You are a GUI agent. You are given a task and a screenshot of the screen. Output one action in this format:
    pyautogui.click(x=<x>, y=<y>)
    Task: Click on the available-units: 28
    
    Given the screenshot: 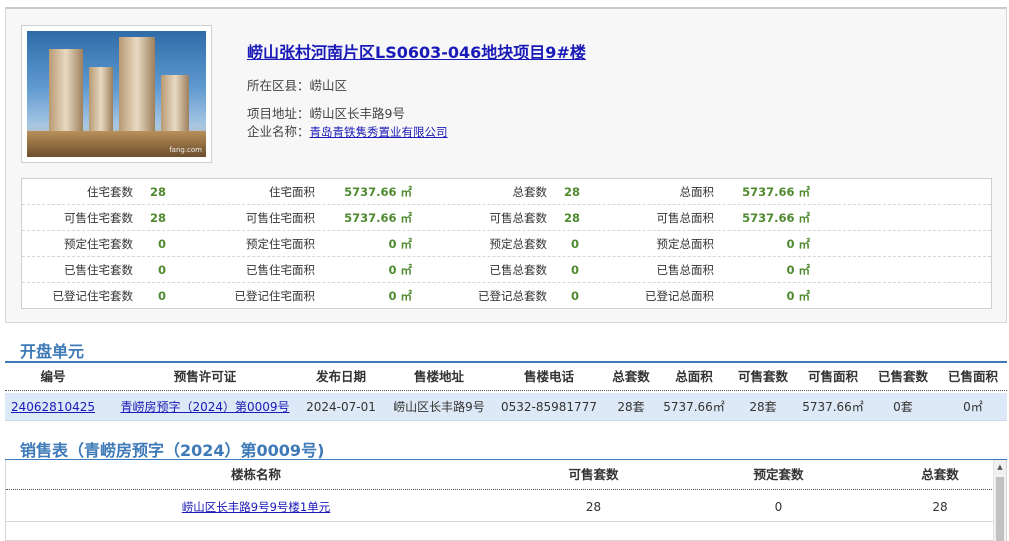 What is the action you would take?
    pyautogui.click(x=593, y=507)
    